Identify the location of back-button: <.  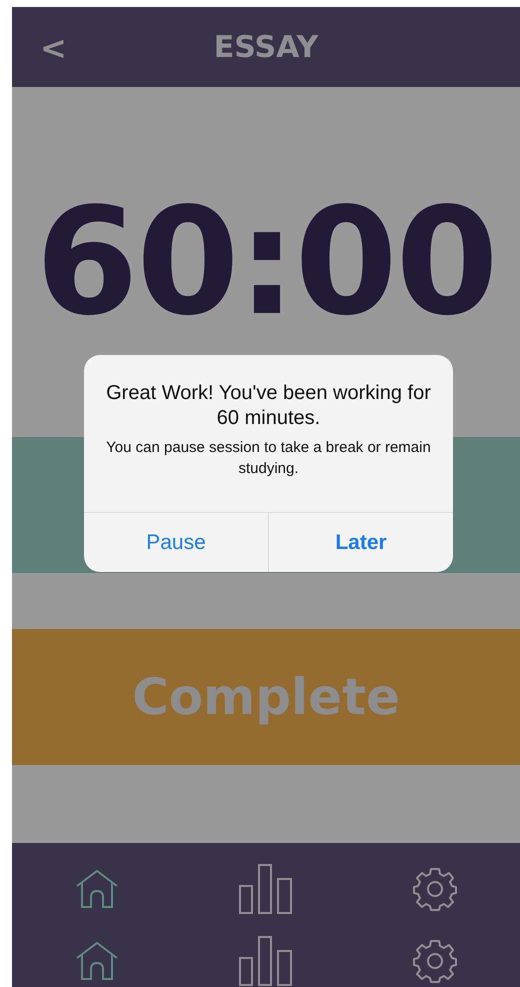
(53, 48).